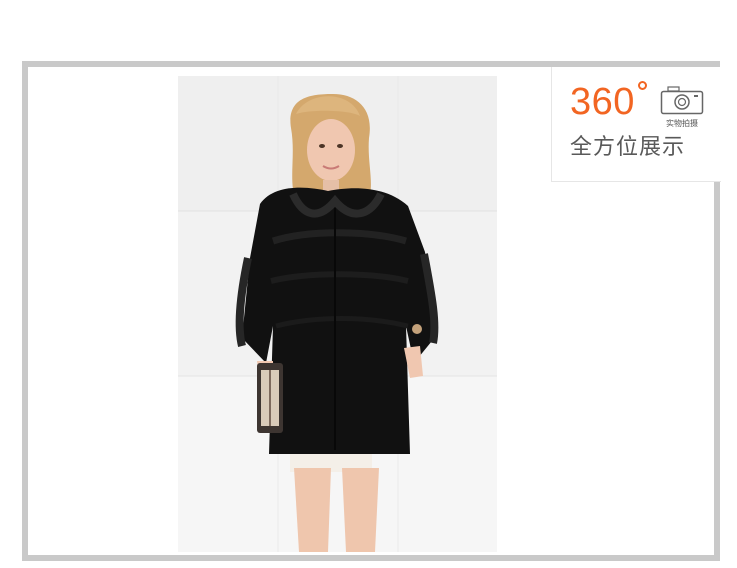 This screenshot has width=737, height=568. I want to click on degree-icon, so click(642, 85).